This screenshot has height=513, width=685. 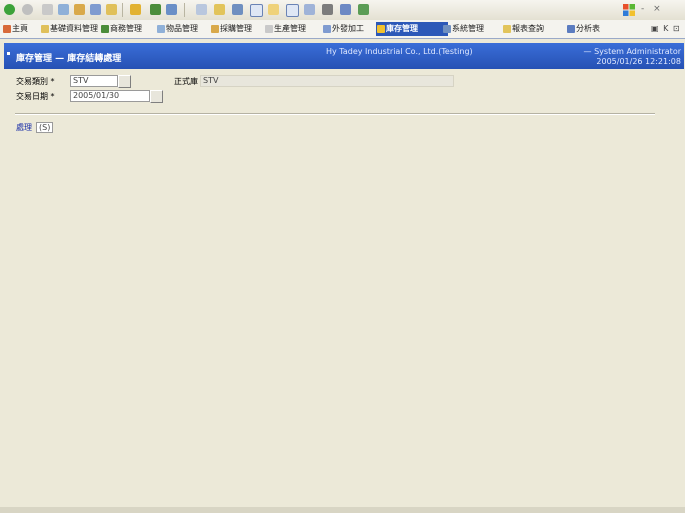 What do you see at coordinates (237, 9) in the screenshot?
I see `messenger-icon` at bounding box center [237, 9].